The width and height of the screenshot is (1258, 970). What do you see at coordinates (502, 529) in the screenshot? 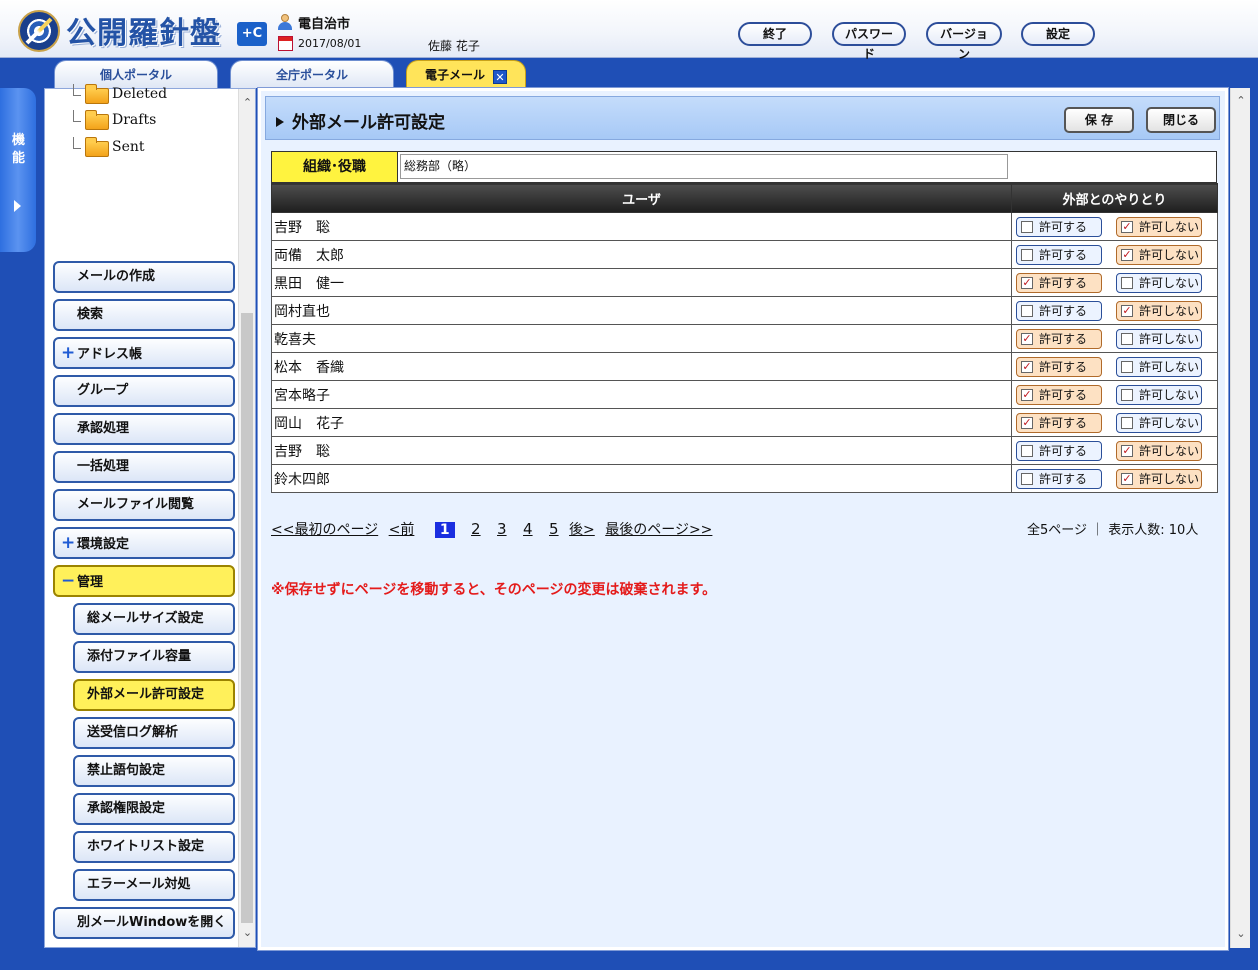
I see `page-3-link: 3` at bounding box center [502, 529].